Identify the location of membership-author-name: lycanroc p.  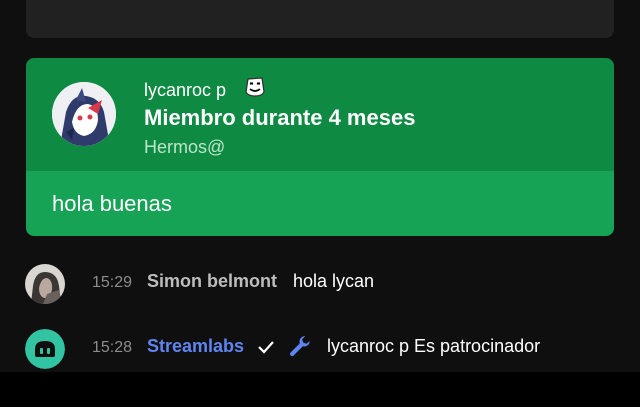
(185, 90).